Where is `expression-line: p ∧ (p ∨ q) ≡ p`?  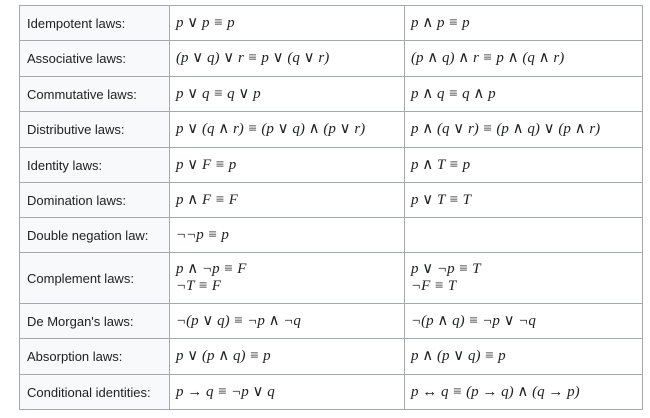
expression-line: p ∧ (p ∨ q) ≡ p is located at coordinates (458, 356).